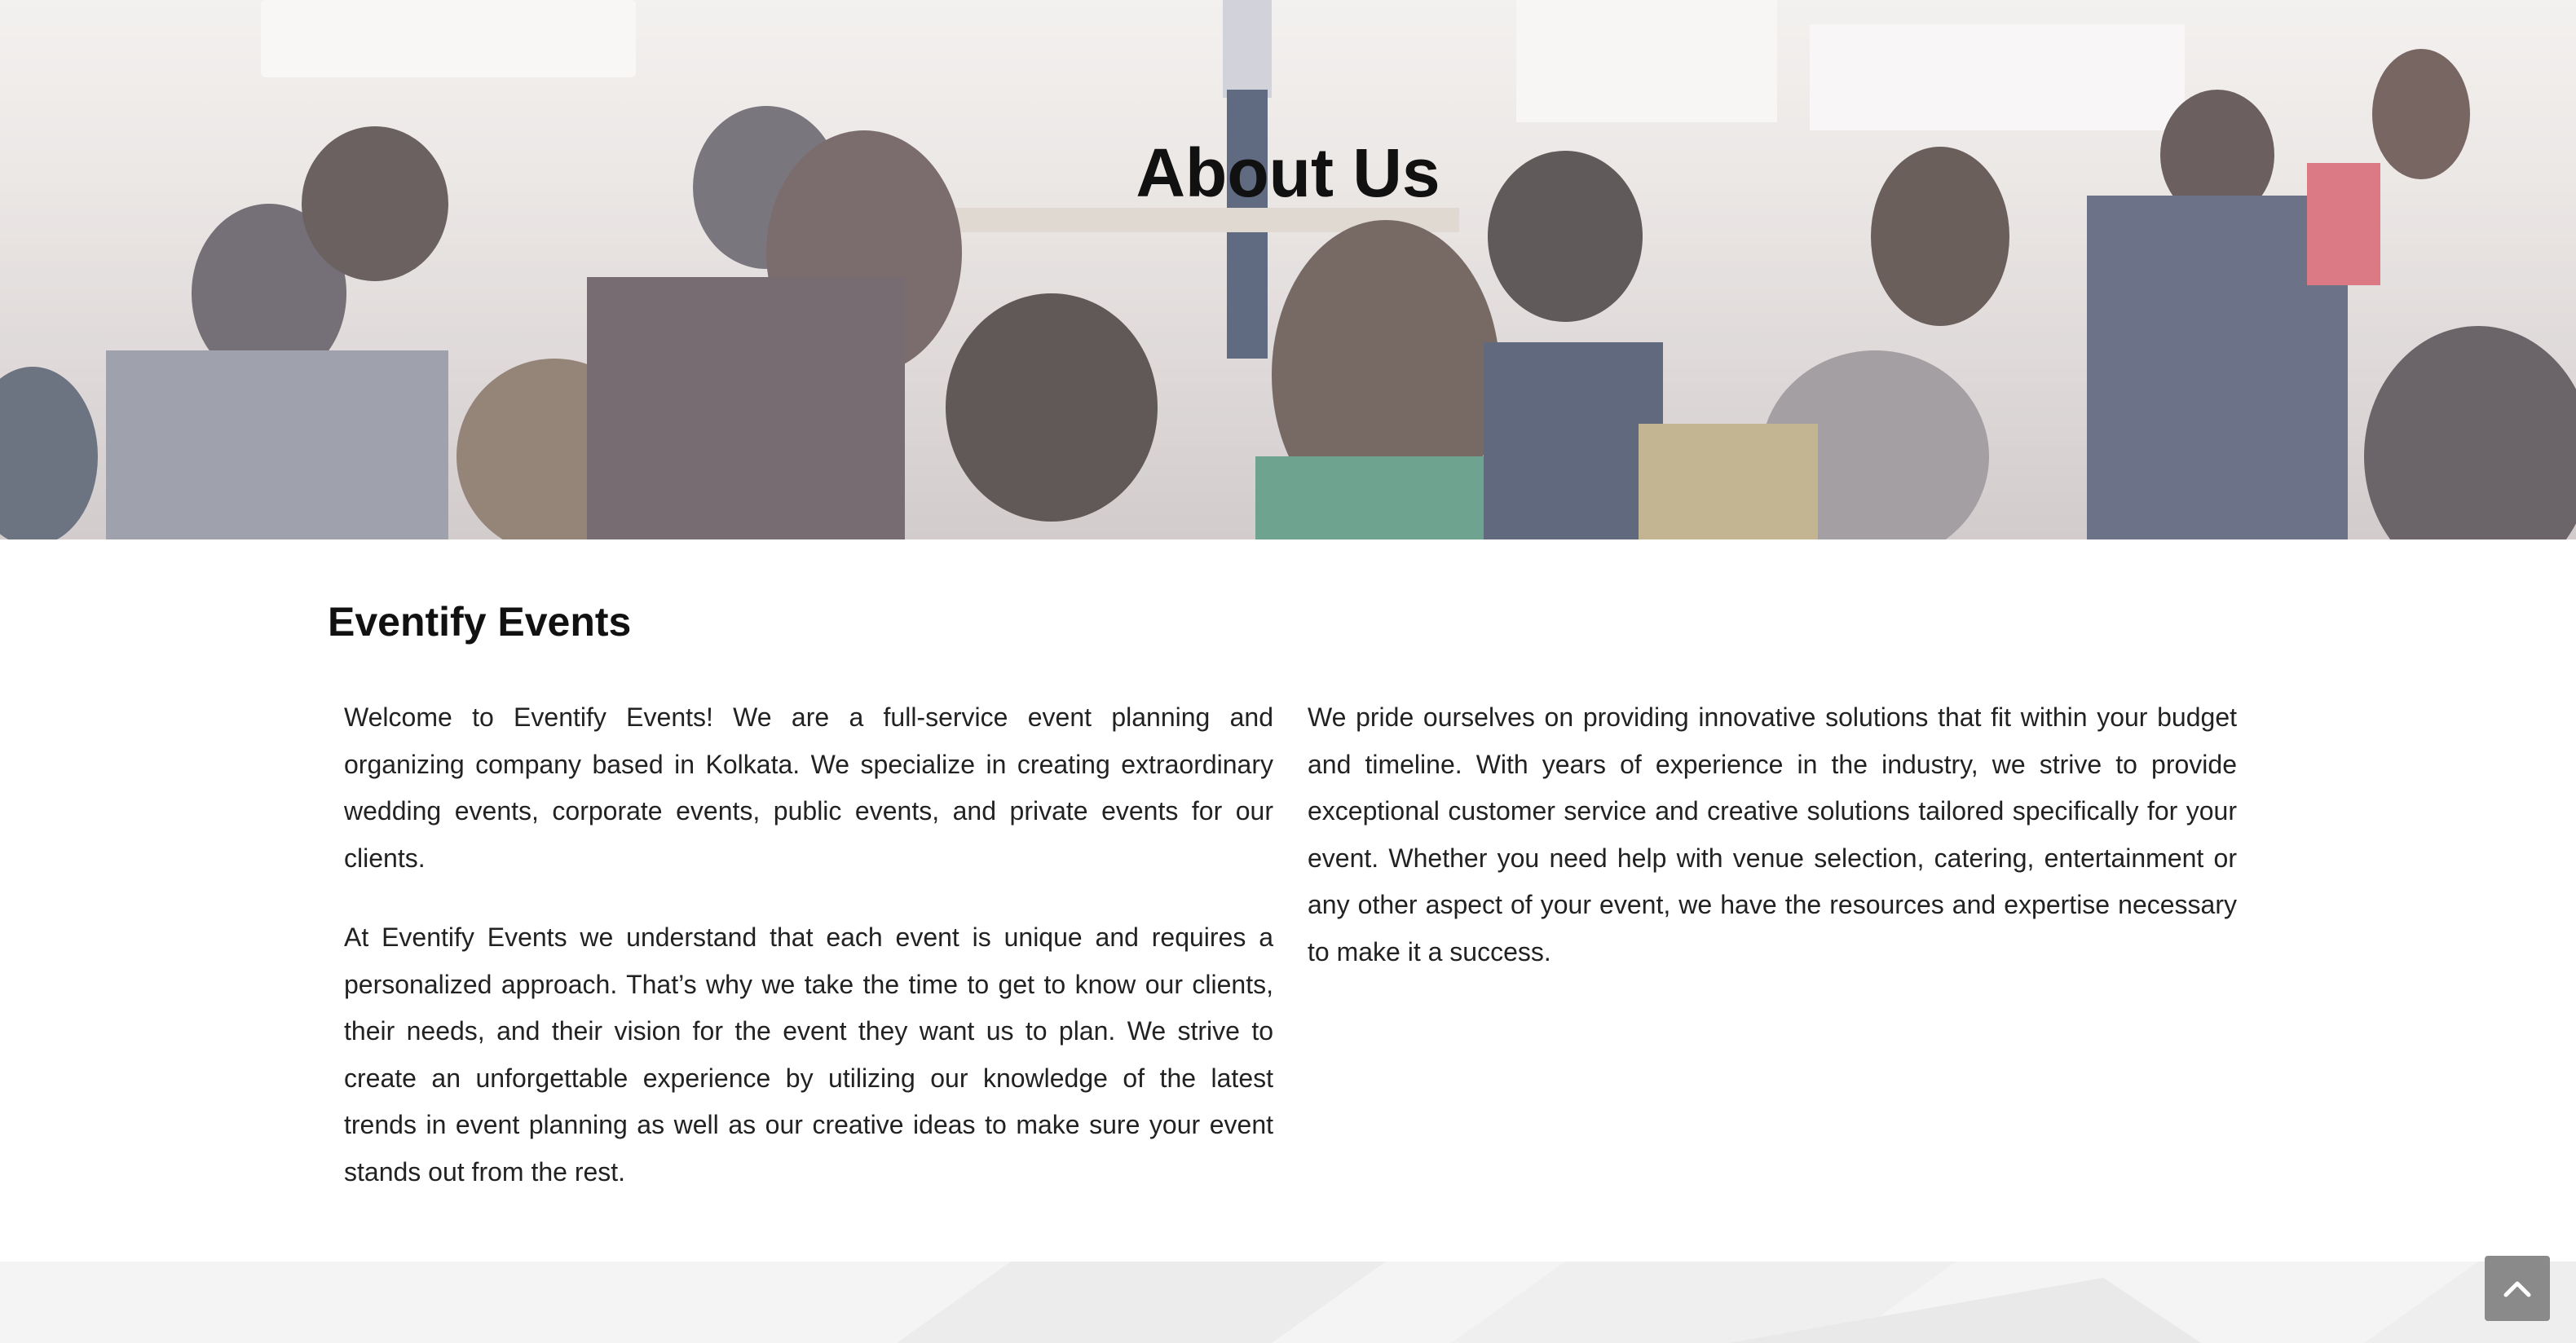  I want to click on page-title: About Us, so click(1288, 173).